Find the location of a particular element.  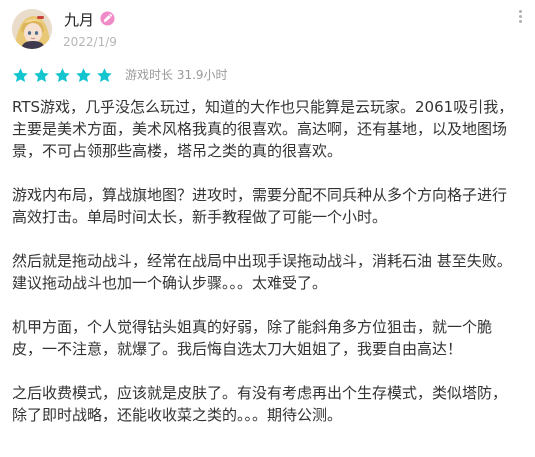

verified-badge-icon is located at coordinates (107, 18).